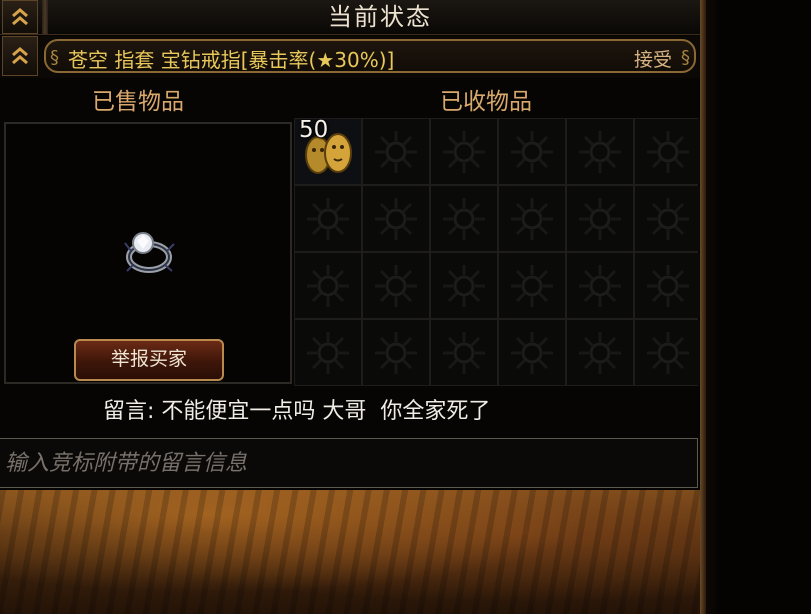 The image size is (811, 614). I want to click on ornament-left-icon: §, so click(54, 57).